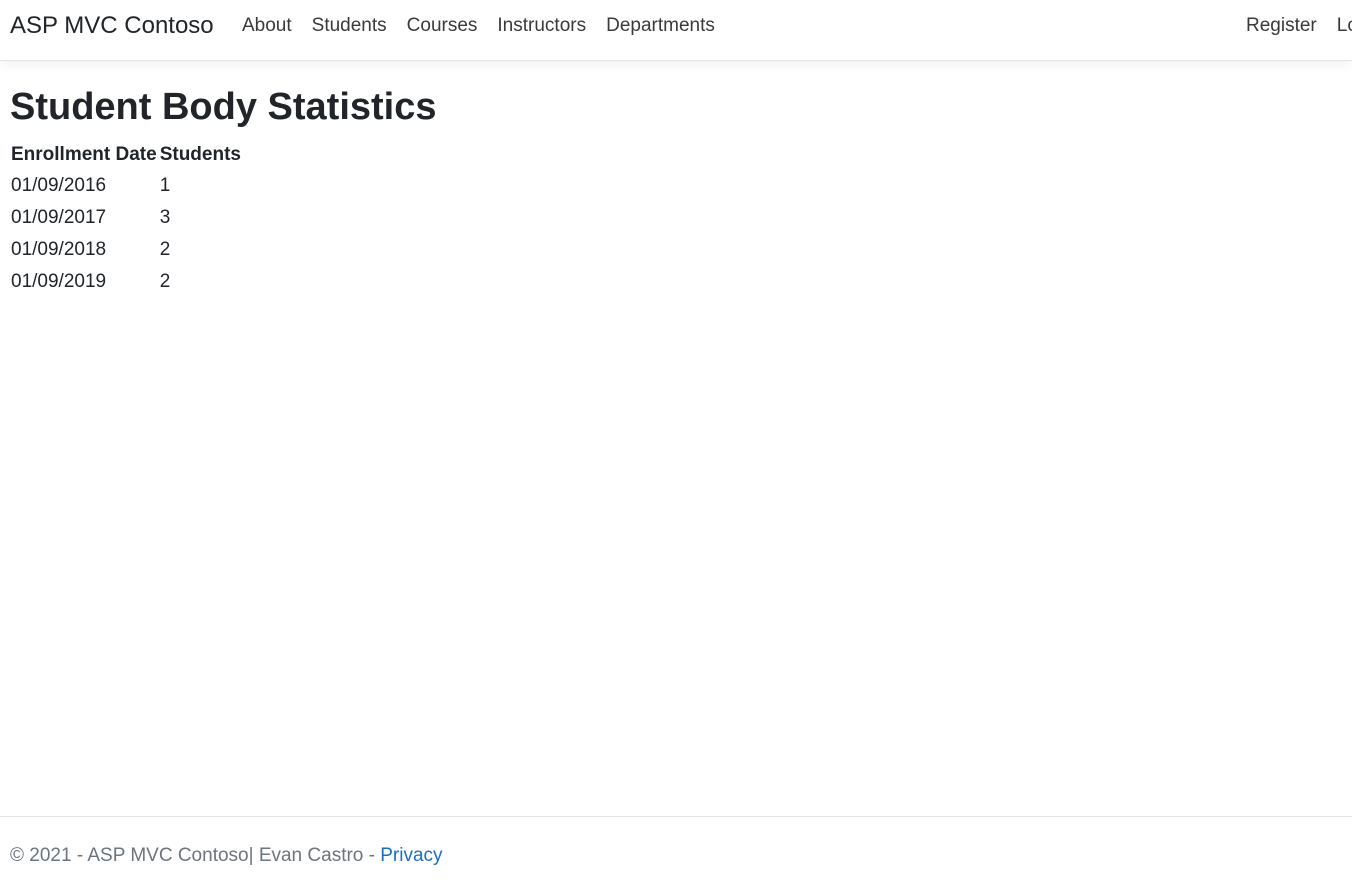 Image resolution: width=1352 pixels, height=888 pixels. Describe the element at coordinates (165, 217) in the screenshot. I see `student-count-cell: 3` at that location.